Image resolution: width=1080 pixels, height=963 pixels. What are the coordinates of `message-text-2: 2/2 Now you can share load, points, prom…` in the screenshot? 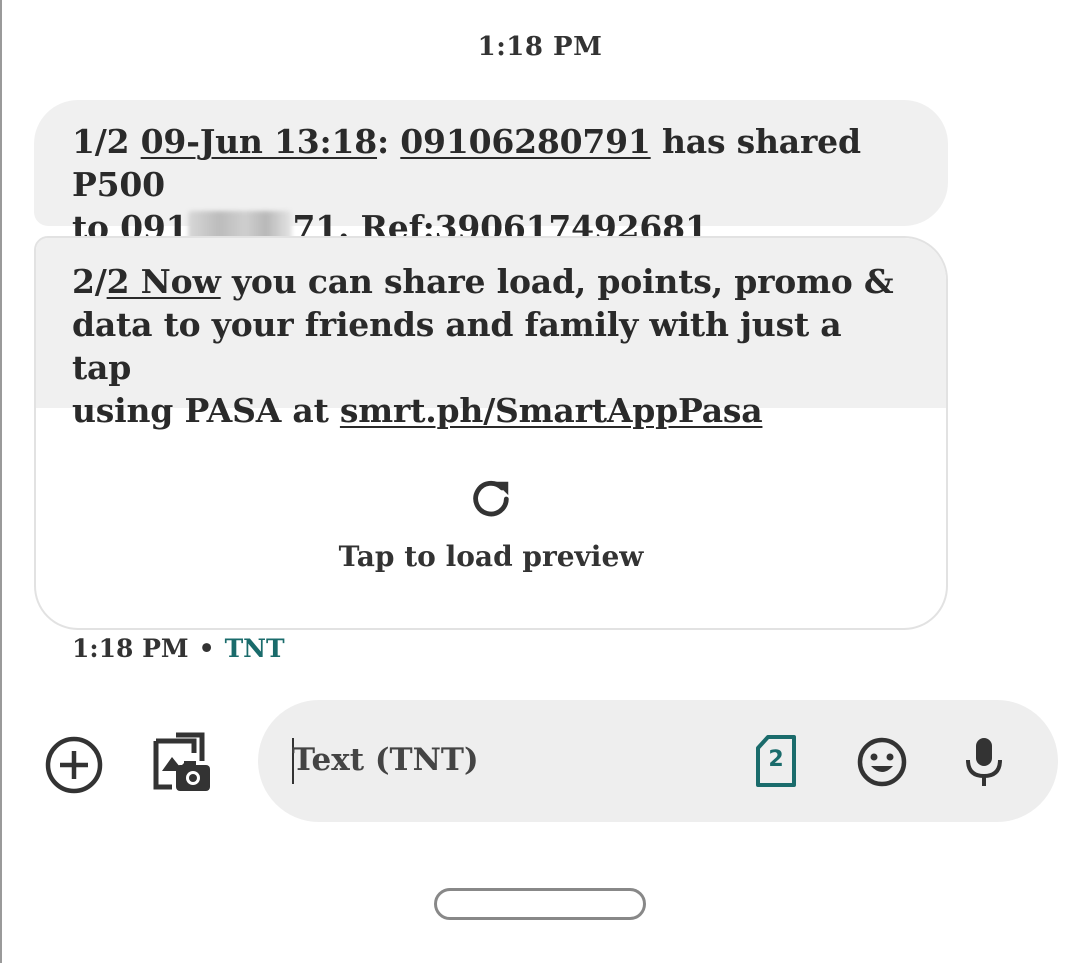 It's located at (483, 346).